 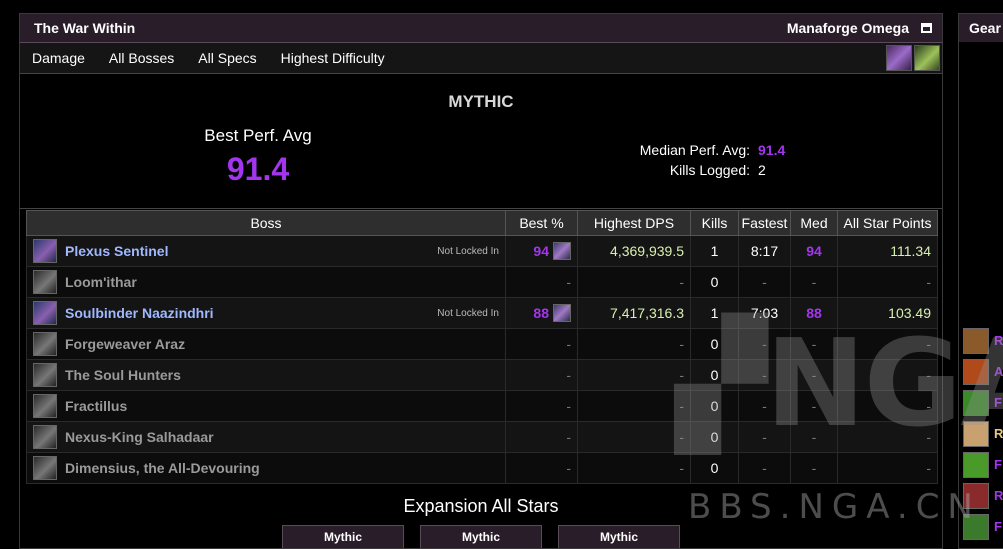 What do you see at coordinates (266, 223) in the screenshot?
I see `col-boss: Boss` at bounding box center [266, 223].